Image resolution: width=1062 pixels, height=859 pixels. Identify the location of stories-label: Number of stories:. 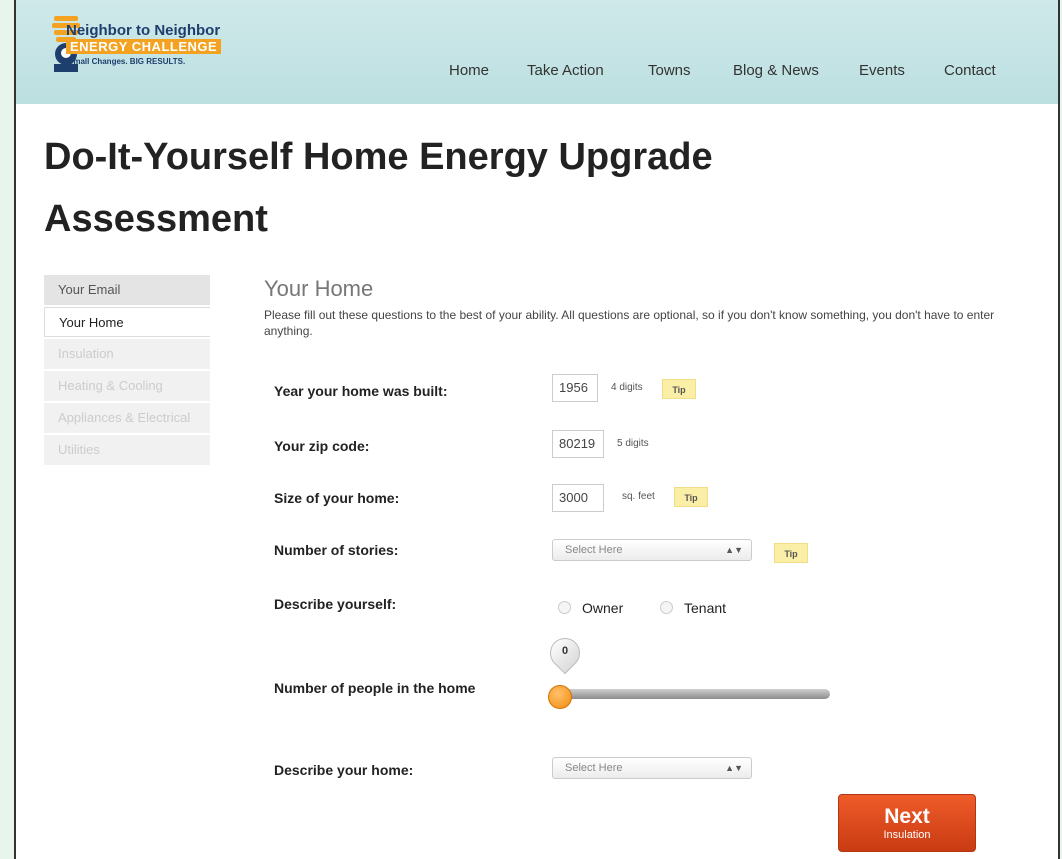
(336, 550).